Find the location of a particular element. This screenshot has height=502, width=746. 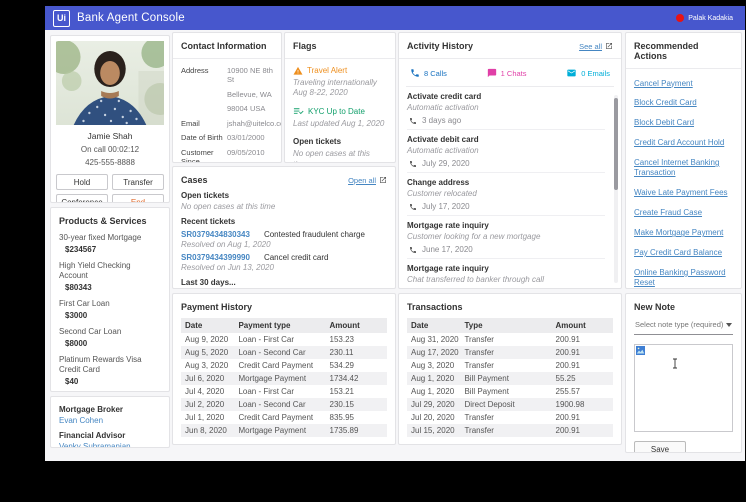

recommended-action-link: Pay Credit Card Balance is located at coordinates (683, 253).